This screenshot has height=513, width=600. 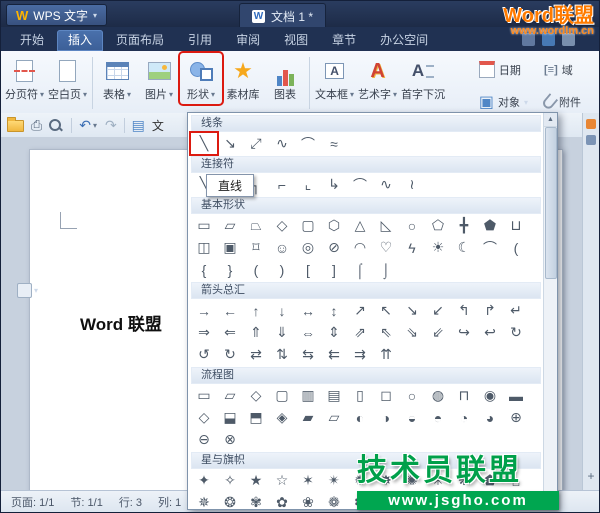 I want to click on shape-item: ✽, so click(x=360, y=500).